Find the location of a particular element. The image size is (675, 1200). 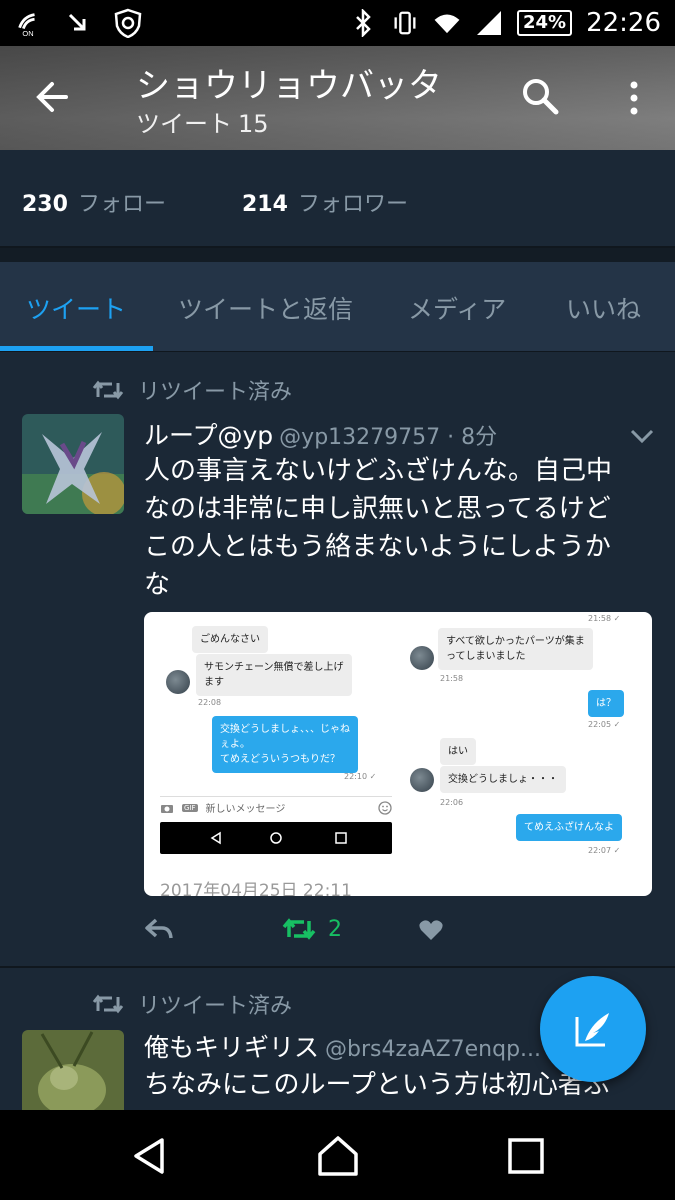

gif-icon: GIF is located at coordinates (190, 807).